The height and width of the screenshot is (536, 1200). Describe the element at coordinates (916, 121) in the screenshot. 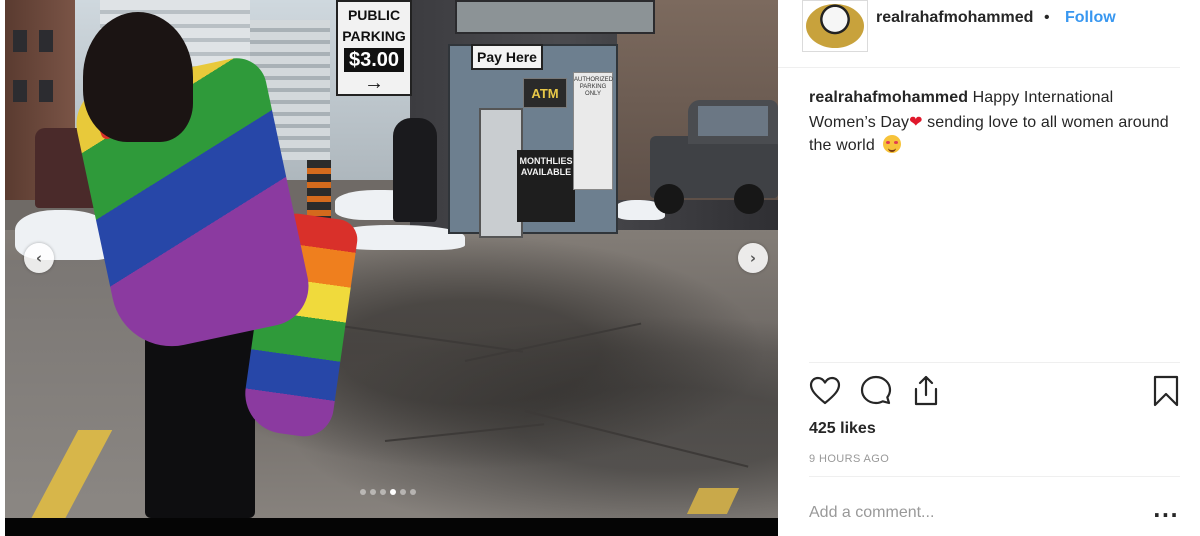

I see `heart-emoji-icon: ❤` at that location.